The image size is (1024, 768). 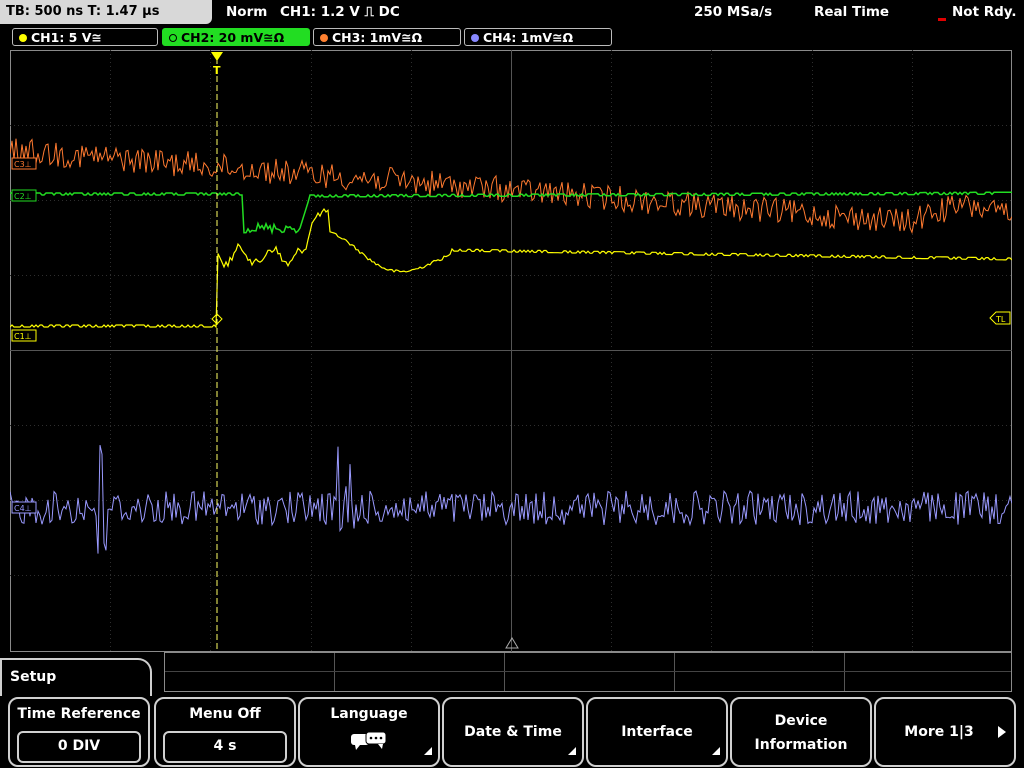 I want to click on timebase-readout: TB: 500 ns T: 1.47 µs, so click(x=106, y=12).